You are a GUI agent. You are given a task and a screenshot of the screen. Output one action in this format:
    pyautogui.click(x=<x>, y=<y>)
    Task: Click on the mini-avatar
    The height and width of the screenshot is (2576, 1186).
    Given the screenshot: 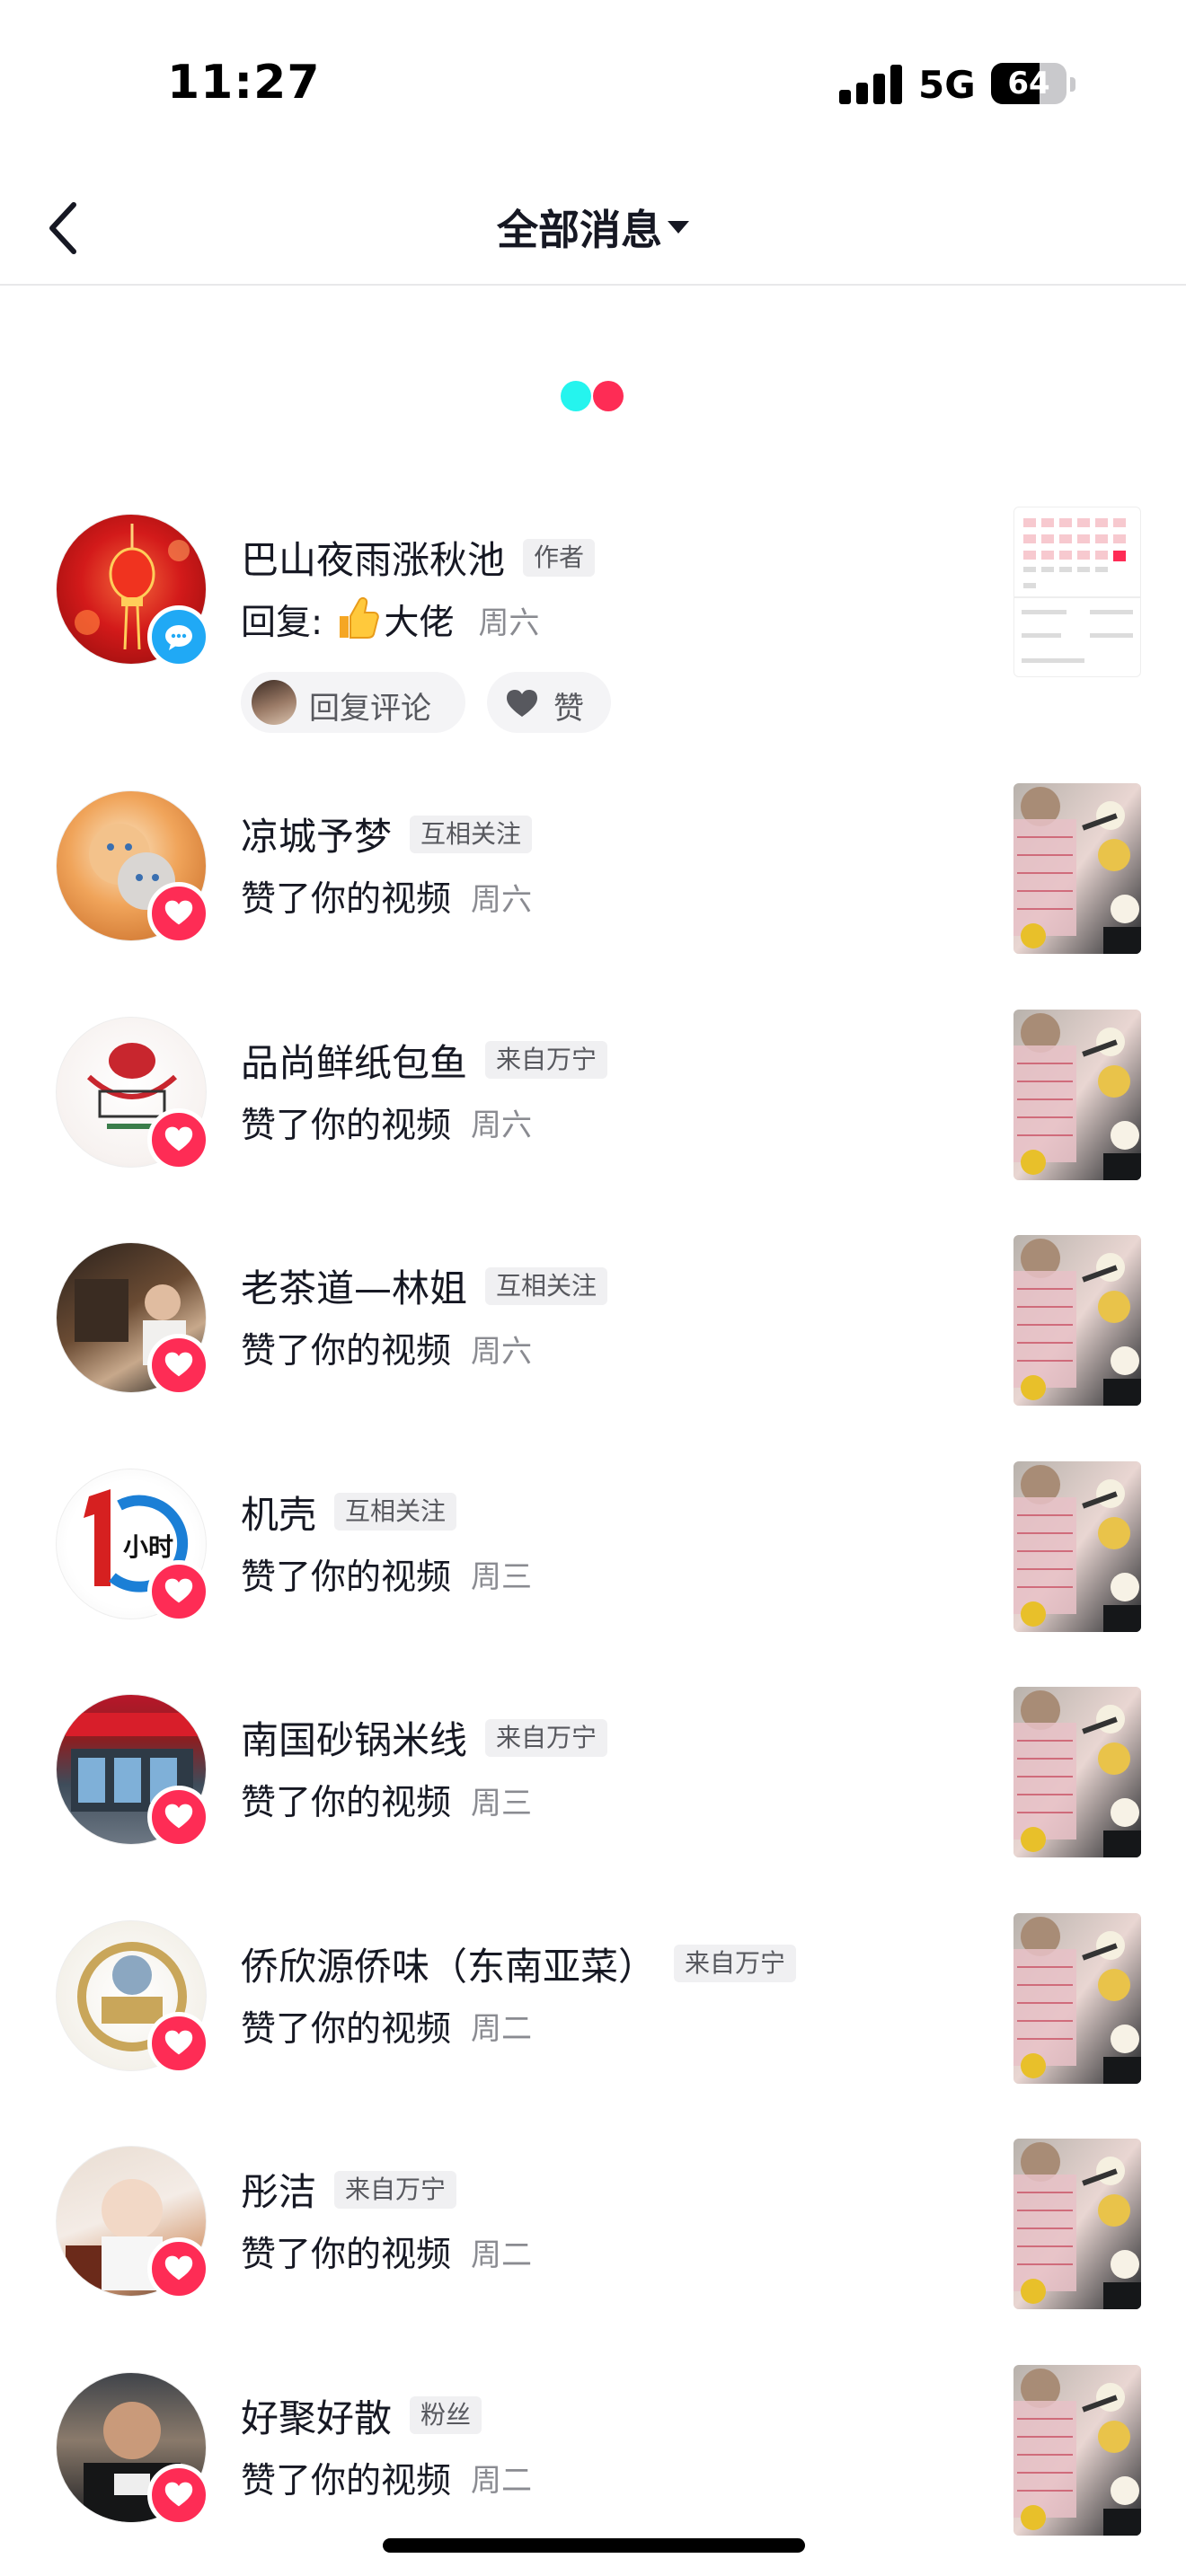 What is the action you would take?
    pyautogui.click(x=274, y=702)
    